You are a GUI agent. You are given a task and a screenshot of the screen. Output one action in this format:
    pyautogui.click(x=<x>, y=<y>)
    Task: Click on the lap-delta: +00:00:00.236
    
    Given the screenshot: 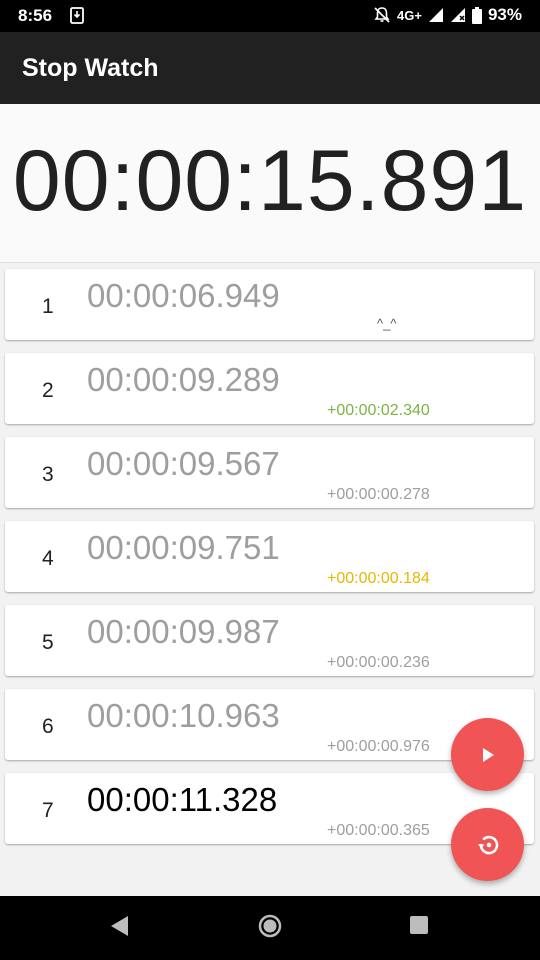 What is the action you would take?
    pyautogui.click(x=378, y=662)
    